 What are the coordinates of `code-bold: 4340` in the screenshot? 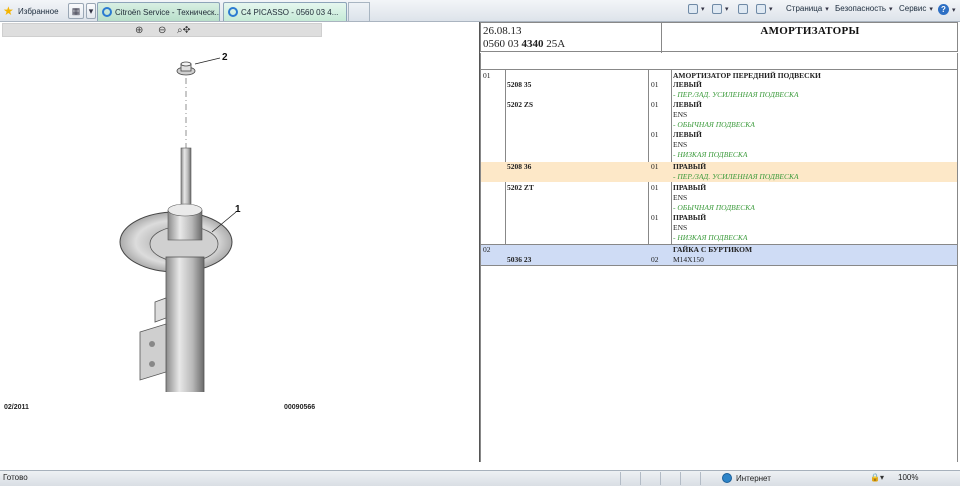 It's located at (532, 44).